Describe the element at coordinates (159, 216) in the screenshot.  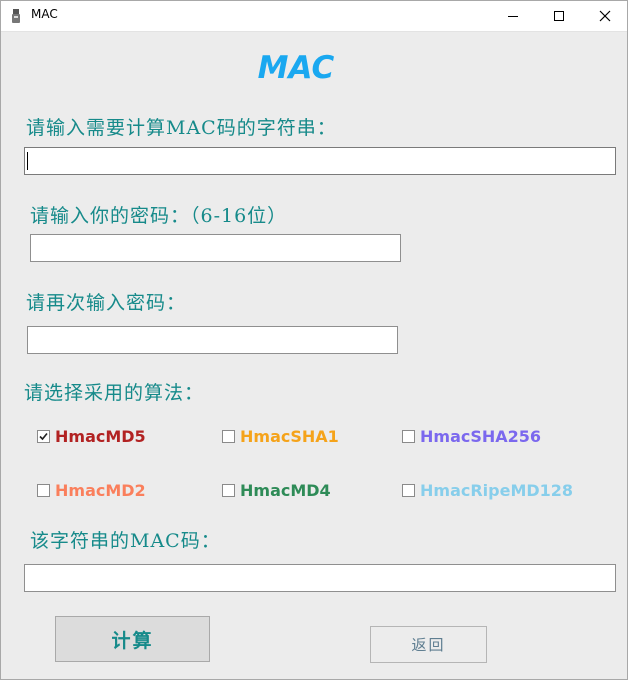
I see `password-label: 请输入你的密码：（6-16位）` at that location.